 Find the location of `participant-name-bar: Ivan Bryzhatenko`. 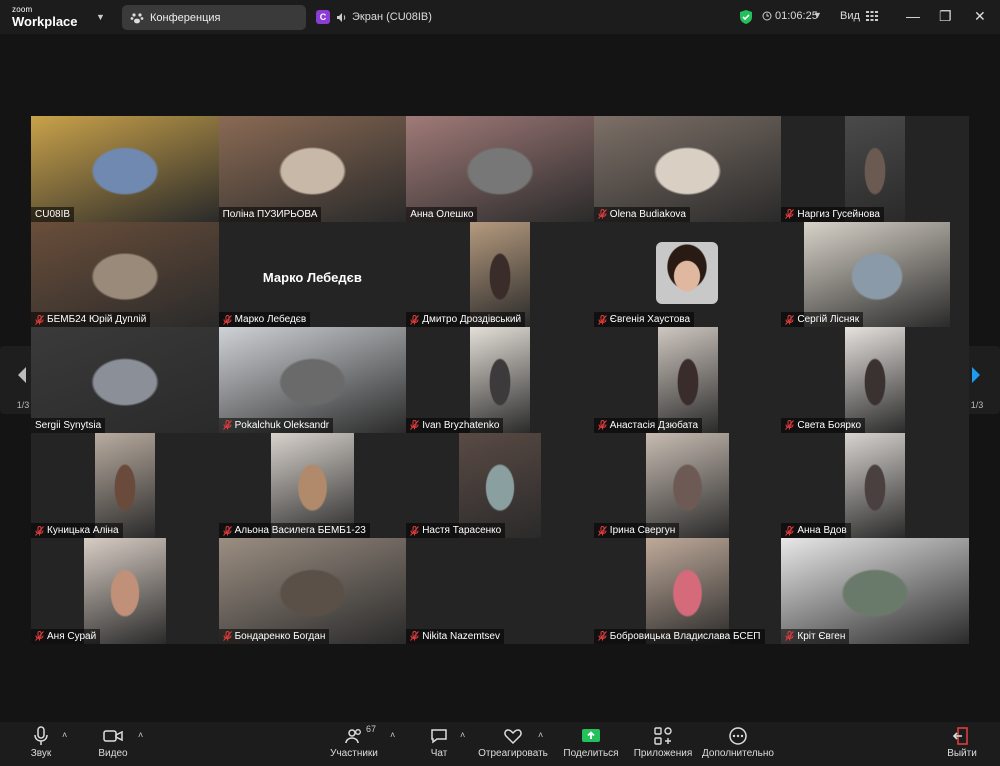

participant-name-bar: Ivan Bryzhatenko is located at coordinates (455, 425).